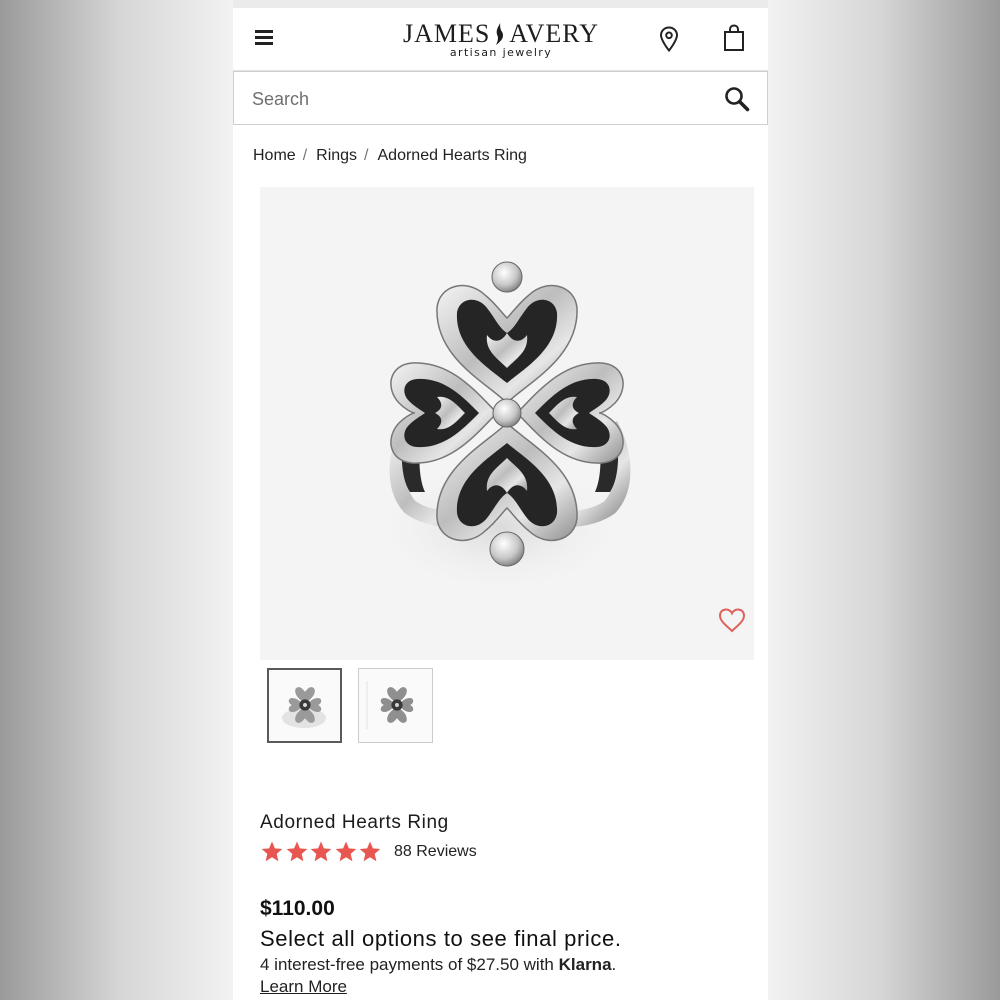  I want to click on learn-more-link: Learn More, so click(303, 987).